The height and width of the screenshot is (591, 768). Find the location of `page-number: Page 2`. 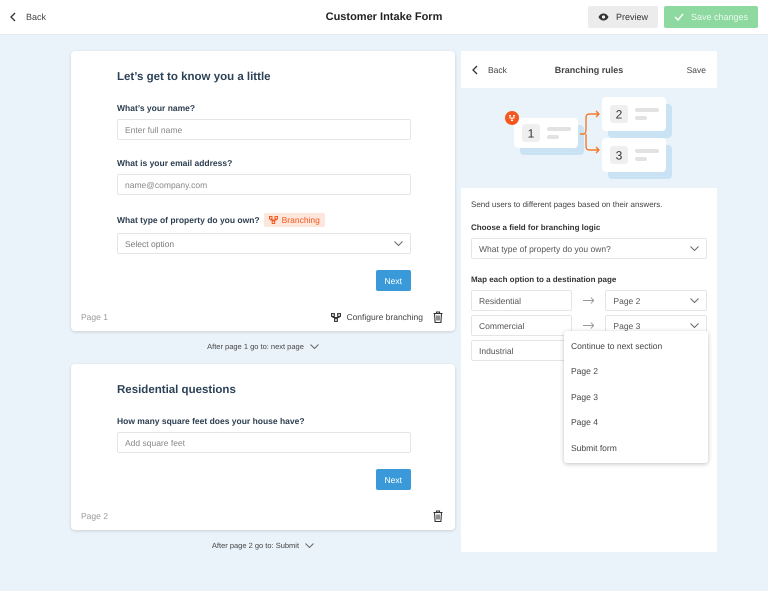

page-number: Page 2 is located at coordinates (94, 516).